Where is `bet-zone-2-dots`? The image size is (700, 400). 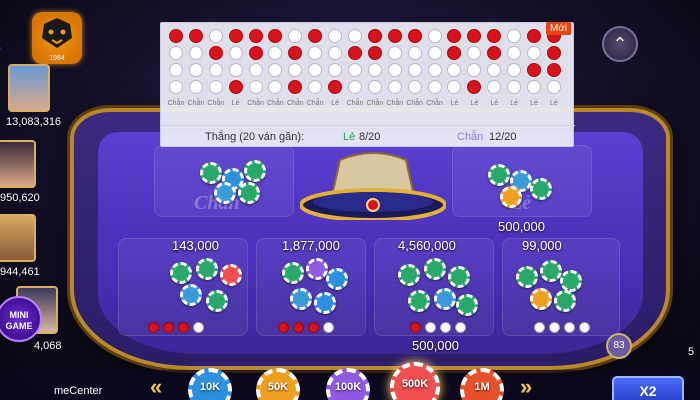 bet-zone-2-dots is located at coordinates (306, 327).